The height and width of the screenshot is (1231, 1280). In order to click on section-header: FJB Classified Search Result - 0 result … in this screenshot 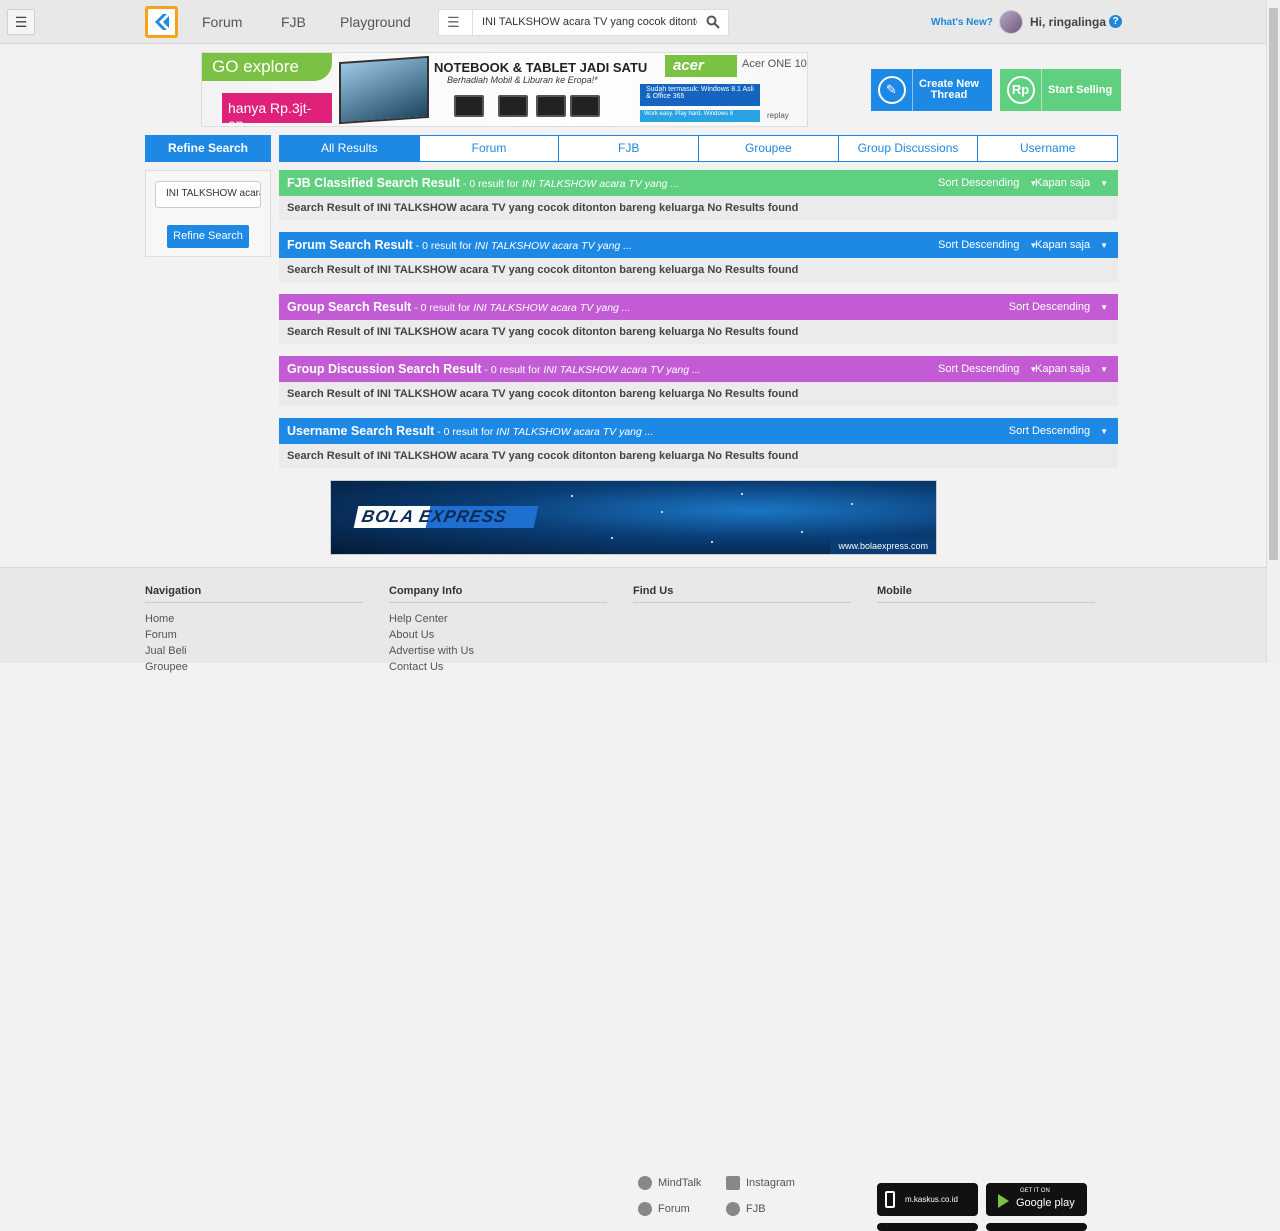, I will do `click(698, 183)`.